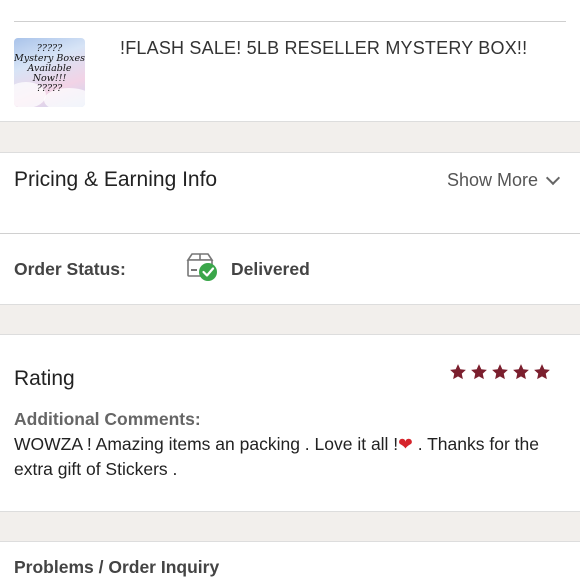 Image resolution: width=580 pixels, height=579 pixels. I want to click on rating-title: Rating, so click(44, 378).